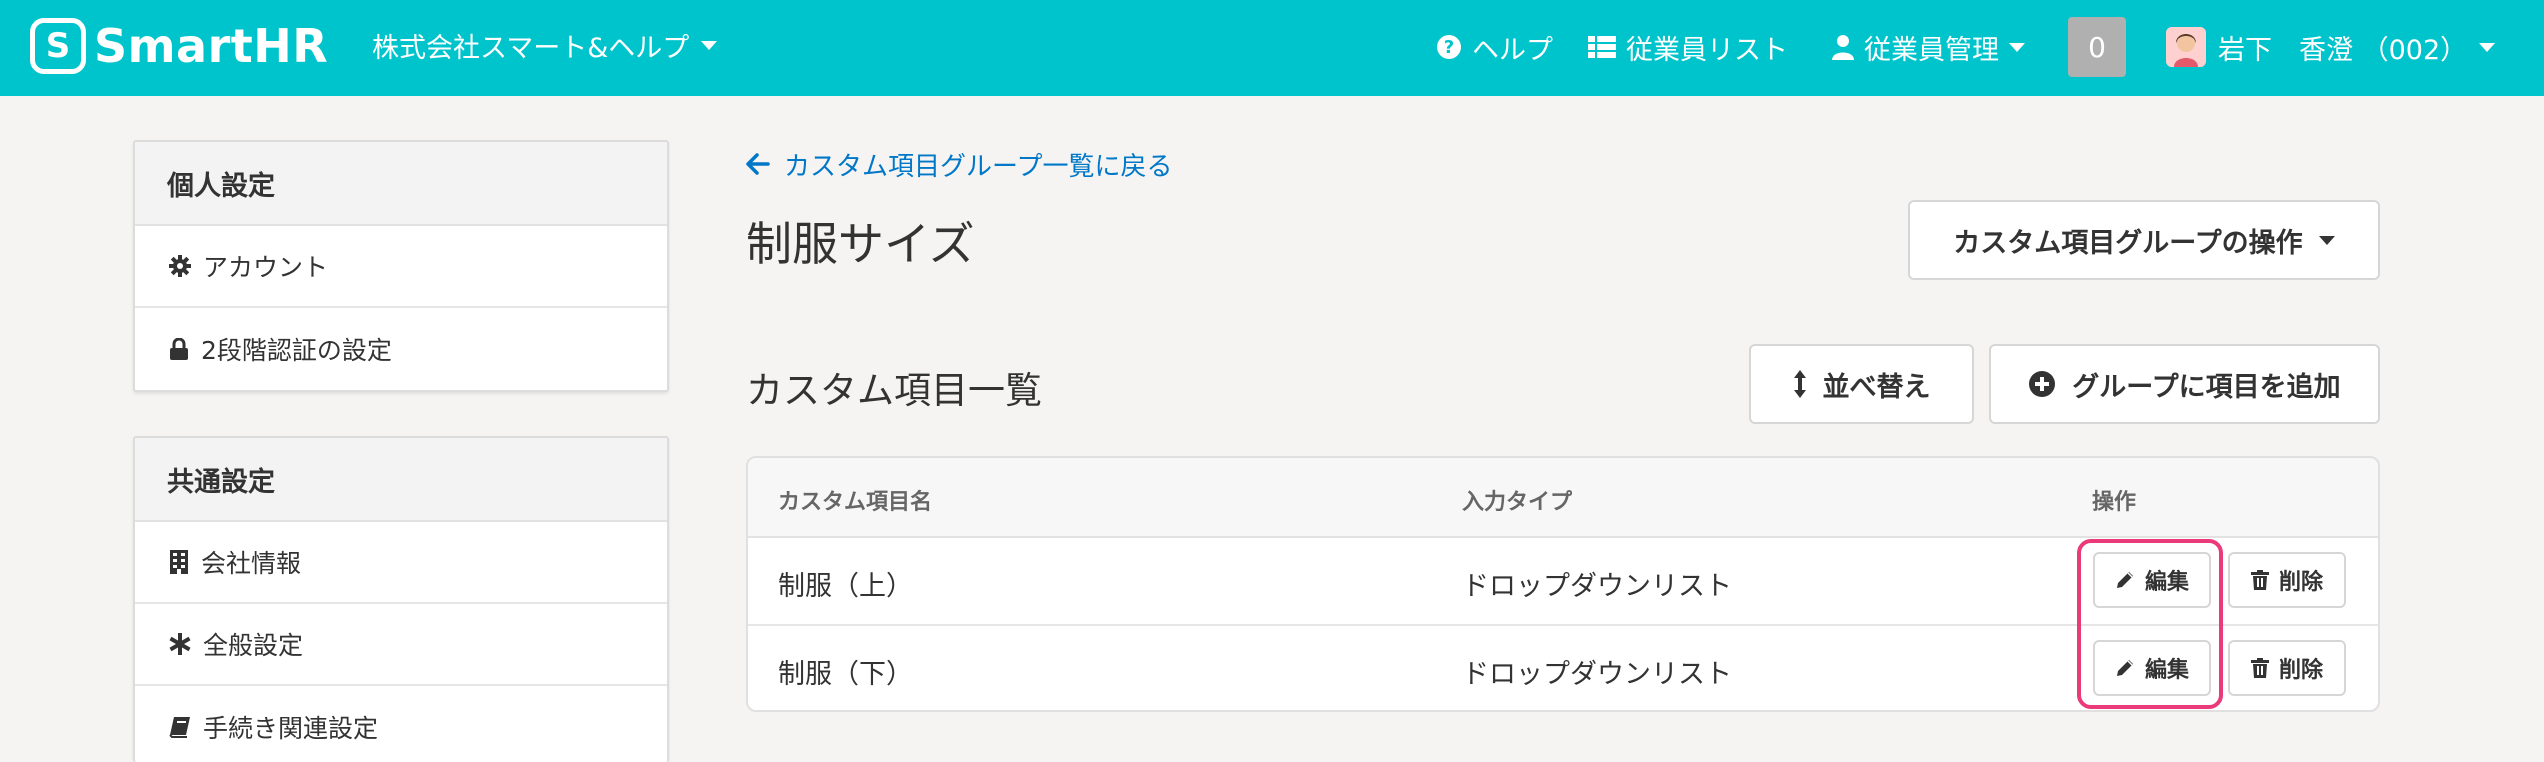 The image size is (2544, 762). Describe the element at coordinates (401, 480) in the screenshot. I see `common-settings-title: 共通設定` at that location.